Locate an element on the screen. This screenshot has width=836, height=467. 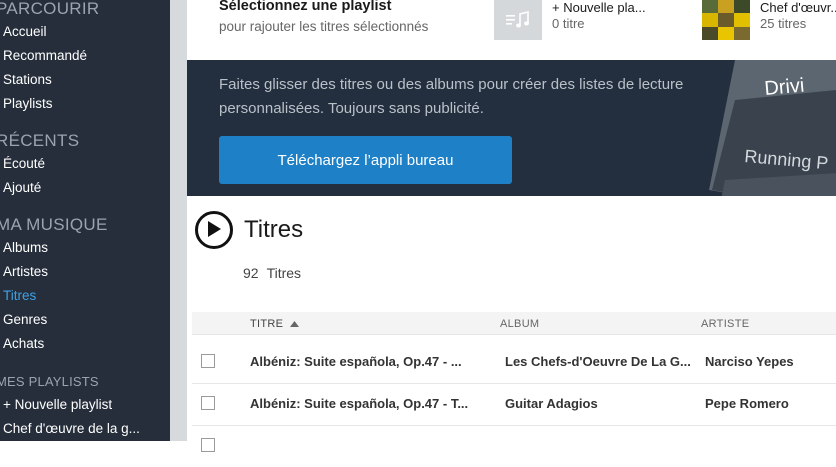
sidebar-item-ecoute: Écouté is located at coordinates (24, 163).